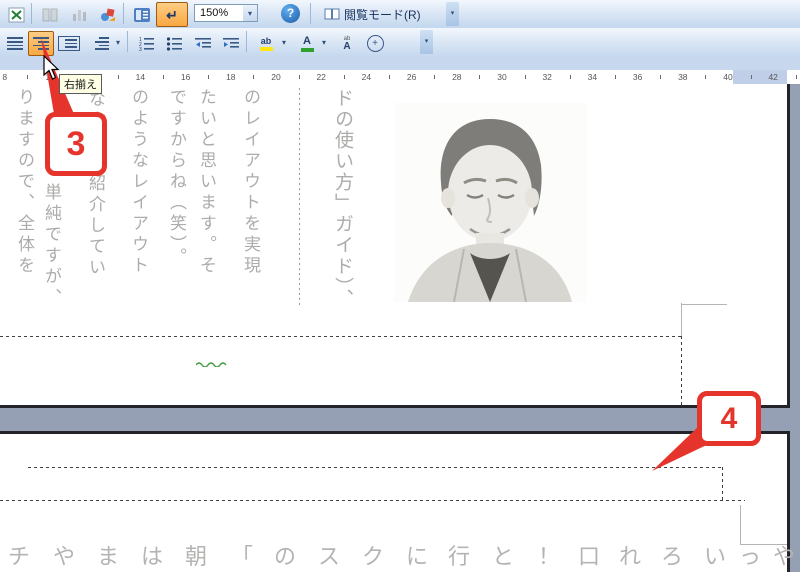 The height and width of the screenshot is (572, 800). Describe the element at coordinates (5, 77) in the screenshot. I see `ruler-number: 8` at that location.